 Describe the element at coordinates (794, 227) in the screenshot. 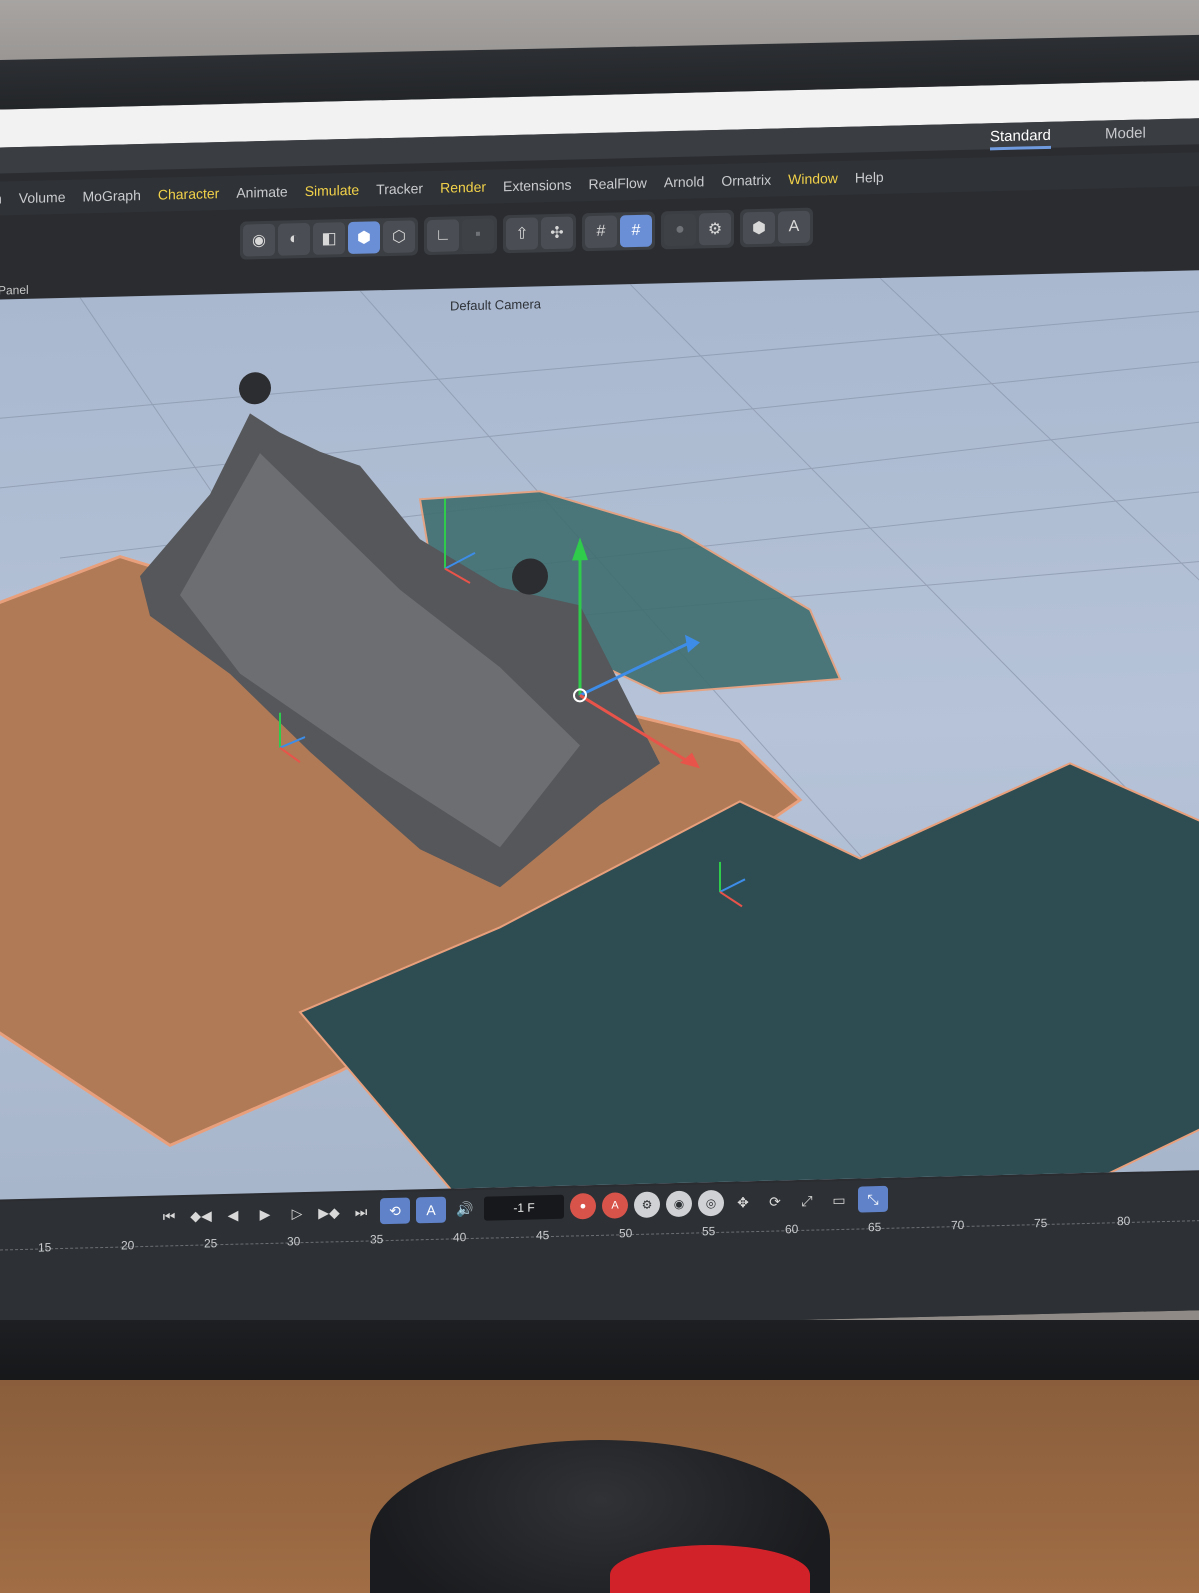

I see `arnold-icon: A` at that location.